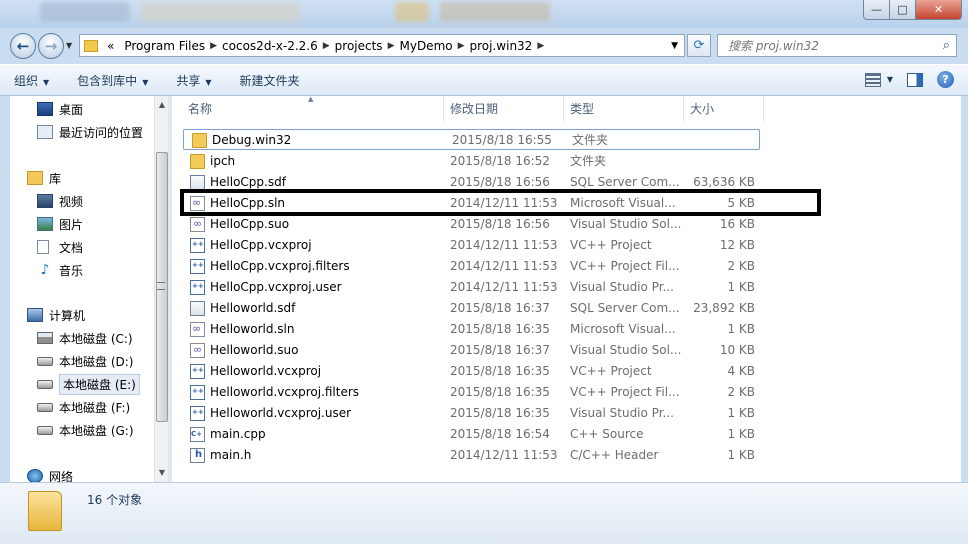 The height and width of the screenshot is (544, 968). I want to click on share-menu: 共享 ▼, so click(193, 80).